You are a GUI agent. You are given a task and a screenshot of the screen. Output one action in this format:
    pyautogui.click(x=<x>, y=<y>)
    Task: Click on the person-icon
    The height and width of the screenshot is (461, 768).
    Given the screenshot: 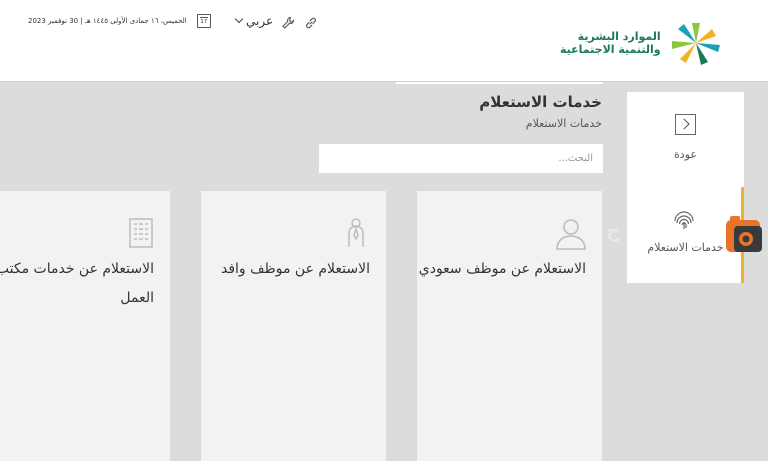 What is the action you would take?
    pyautogui.click(x=571, y=234)
    